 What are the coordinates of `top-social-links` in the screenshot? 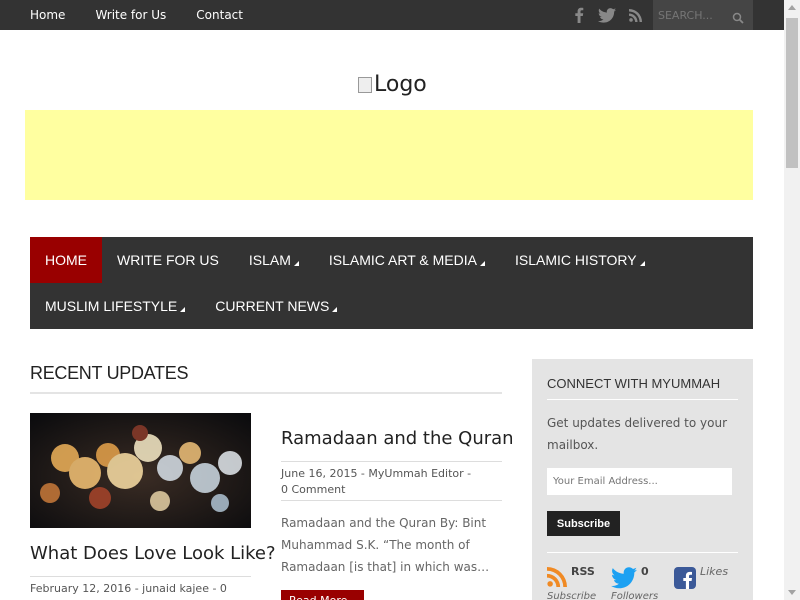 It's located at (612, 15).